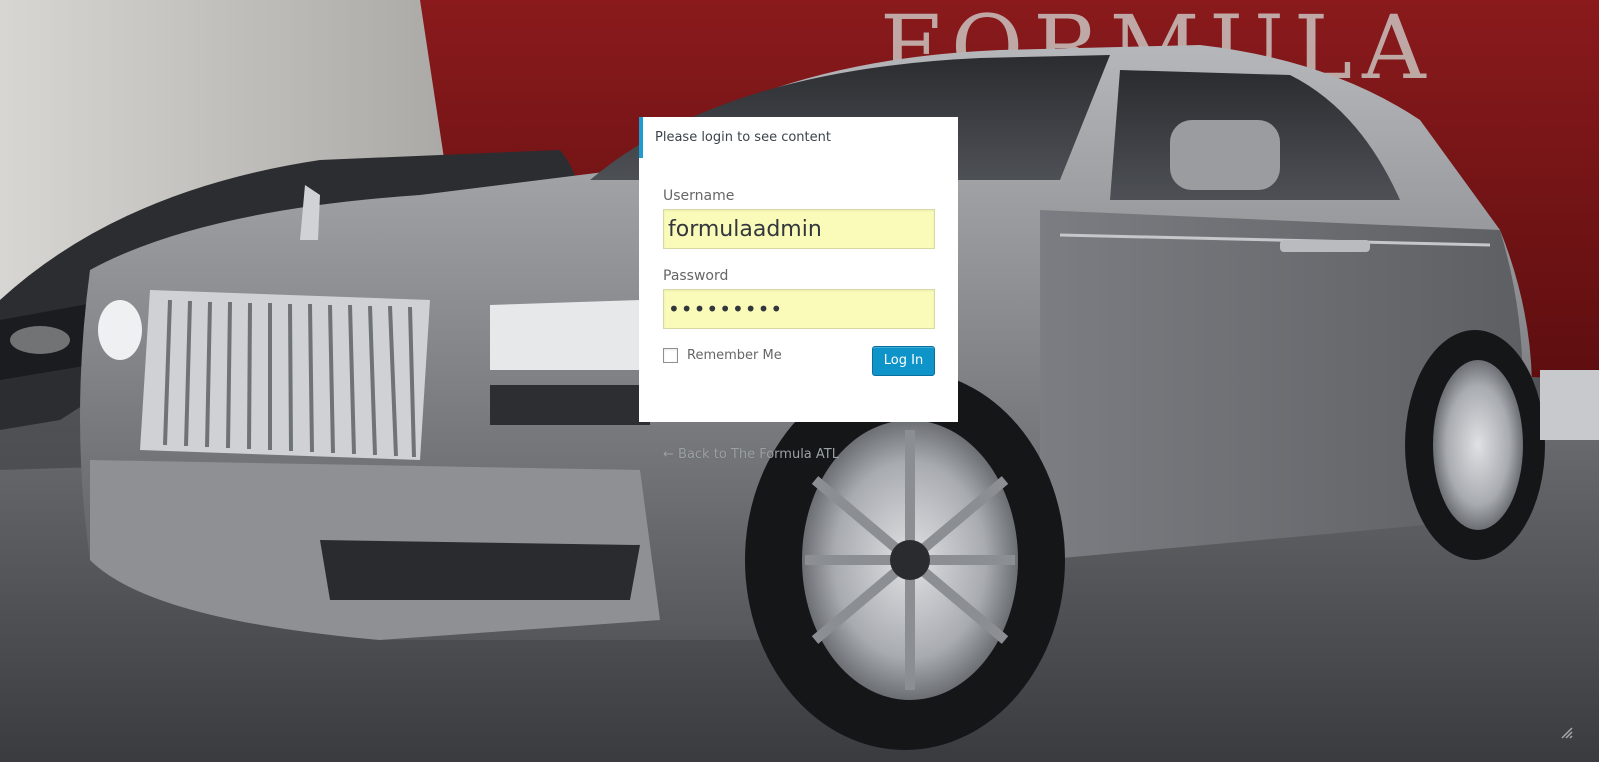 The width and height of the screenshot is (1599, 762). I want to click on username-label: Username, so click(699, 196).